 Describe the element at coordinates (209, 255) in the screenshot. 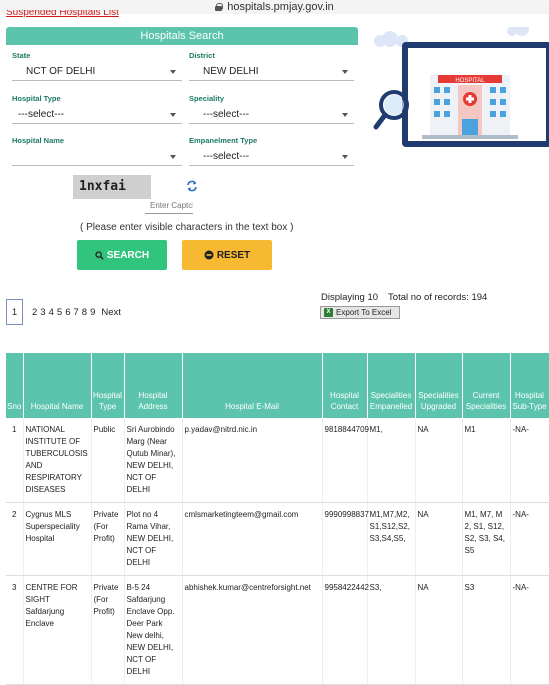

I see `reset-icon` at that location.